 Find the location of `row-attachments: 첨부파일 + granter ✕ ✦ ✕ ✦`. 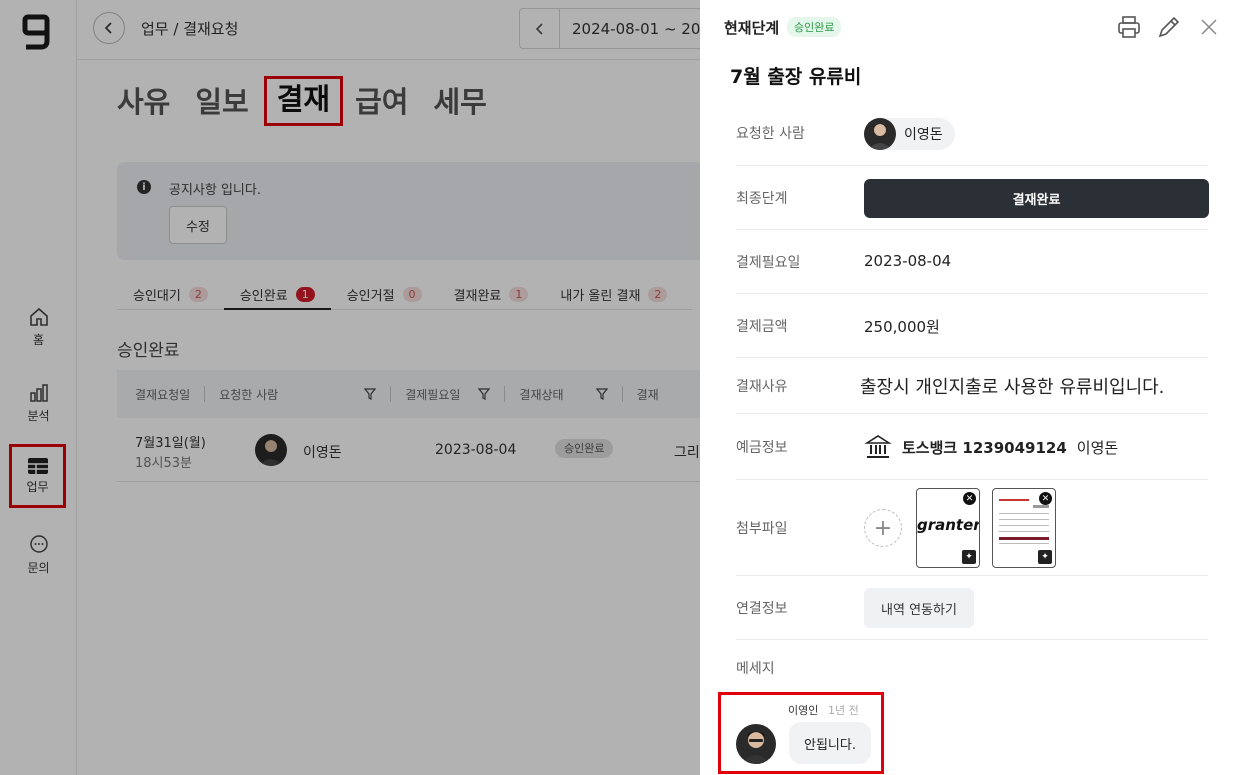

row-attachments: 첨부파일 + granter ✕ ✦ ✕ ✦ is located at coordinates (972, 528).